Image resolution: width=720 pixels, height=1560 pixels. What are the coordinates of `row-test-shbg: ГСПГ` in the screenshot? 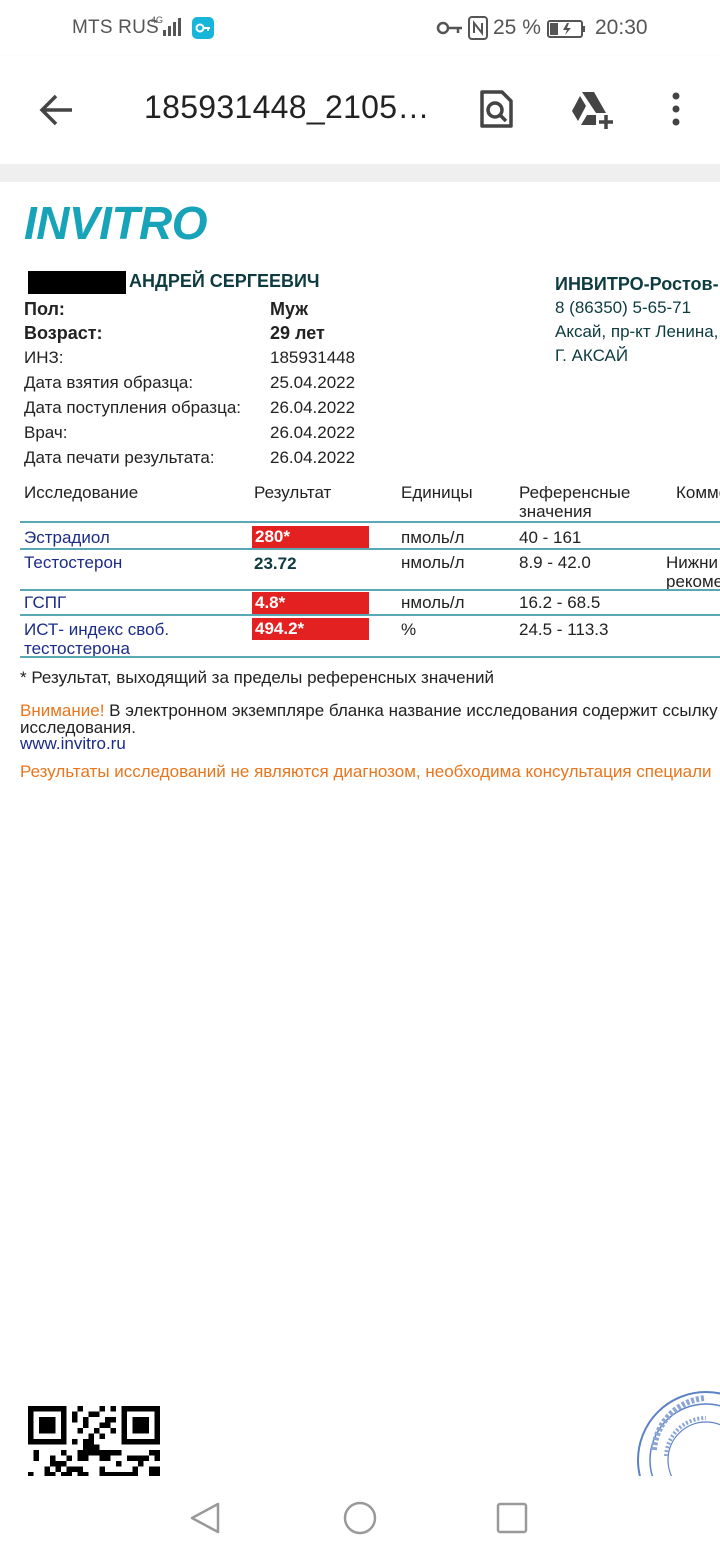 It's located at (45, 602).